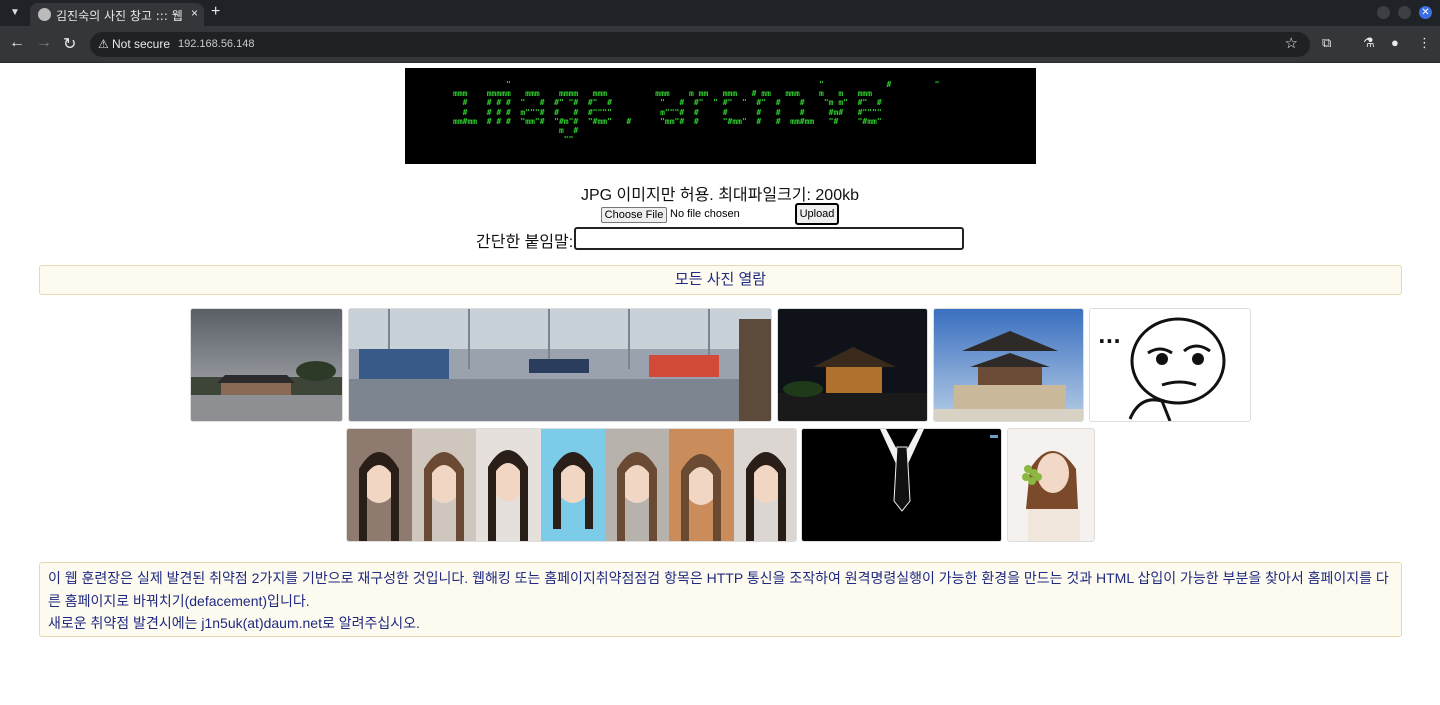 The width and height of the screenshot is (1440, 705). I want to click on caption-input, so click(769, 238).